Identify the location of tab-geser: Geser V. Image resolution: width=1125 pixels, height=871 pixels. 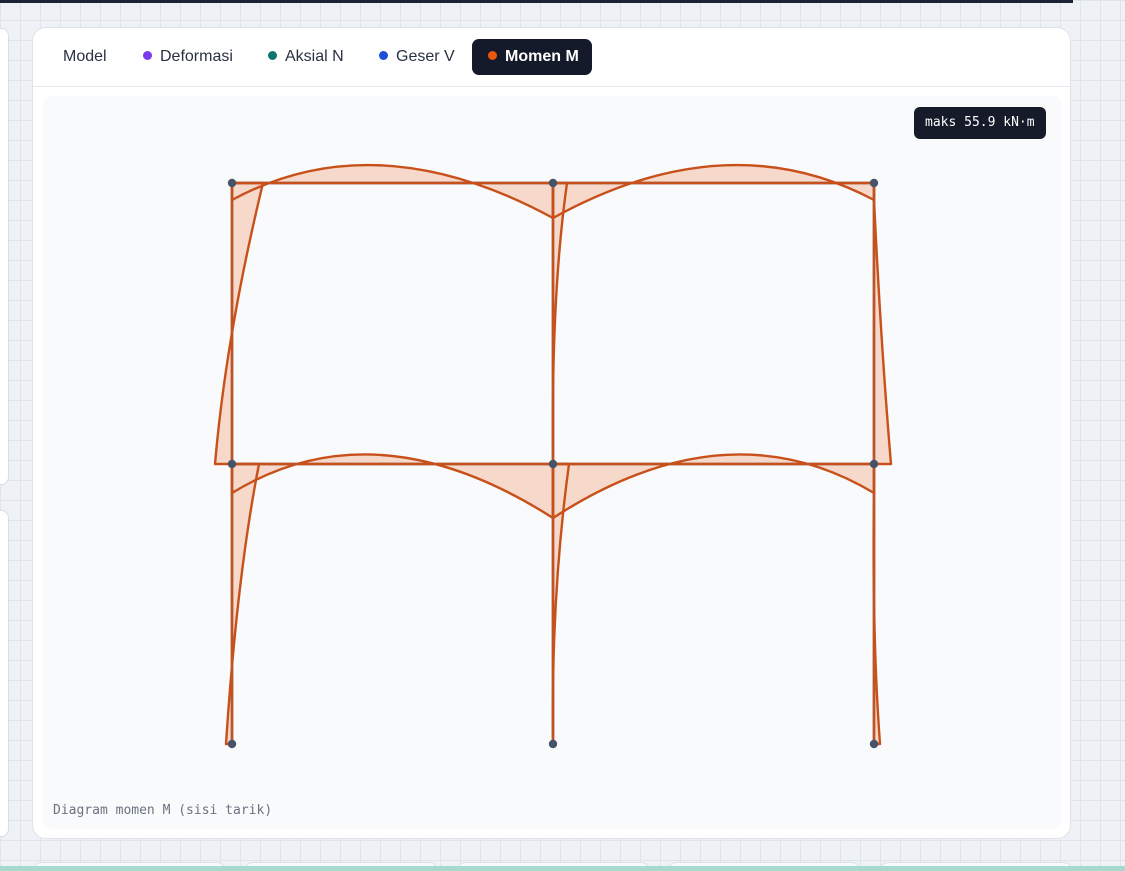
(417, 57).